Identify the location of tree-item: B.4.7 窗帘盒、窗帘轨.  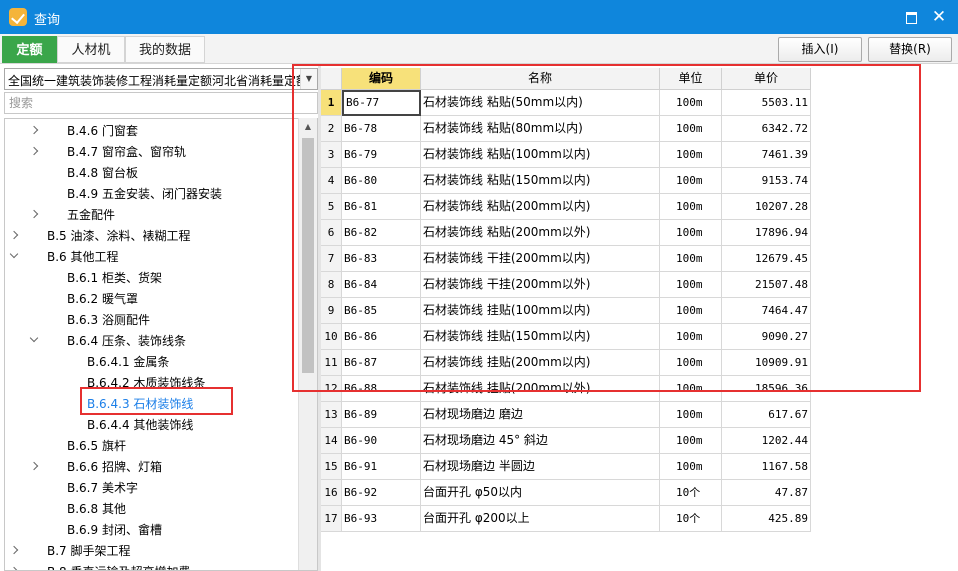
(151, 152).